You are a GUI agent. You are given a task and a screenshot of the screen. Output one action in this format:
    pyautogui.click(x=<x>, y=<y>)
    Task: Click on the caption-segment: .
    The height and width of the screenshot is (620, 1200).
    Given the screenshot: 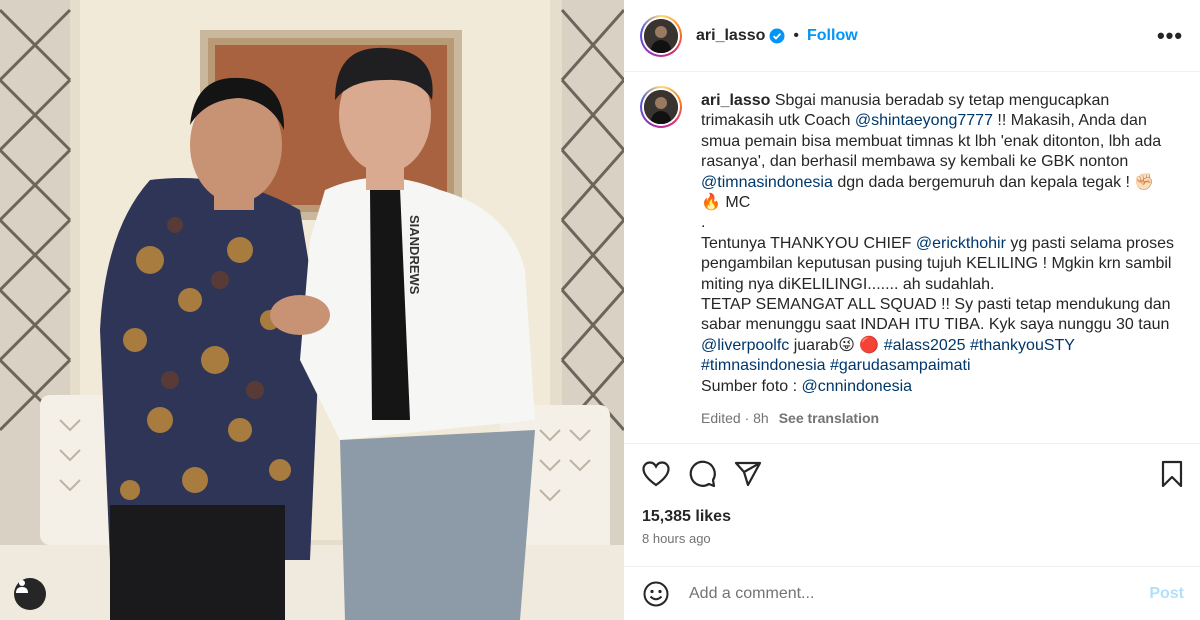 What is the action you would take?
    pyautogui.click(x=703, y=223)
    